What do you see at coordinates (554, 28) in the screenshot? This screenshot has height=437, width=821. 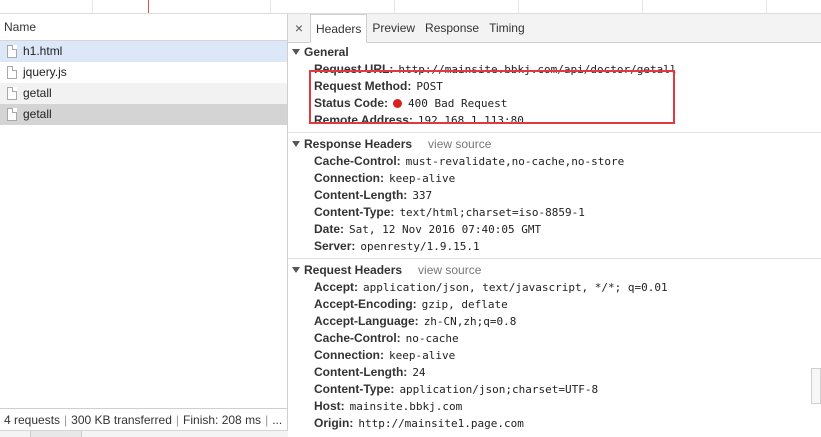 I see `details-tab-bar: × Headers Preview Response Timing` at bounding box center [554, 28].